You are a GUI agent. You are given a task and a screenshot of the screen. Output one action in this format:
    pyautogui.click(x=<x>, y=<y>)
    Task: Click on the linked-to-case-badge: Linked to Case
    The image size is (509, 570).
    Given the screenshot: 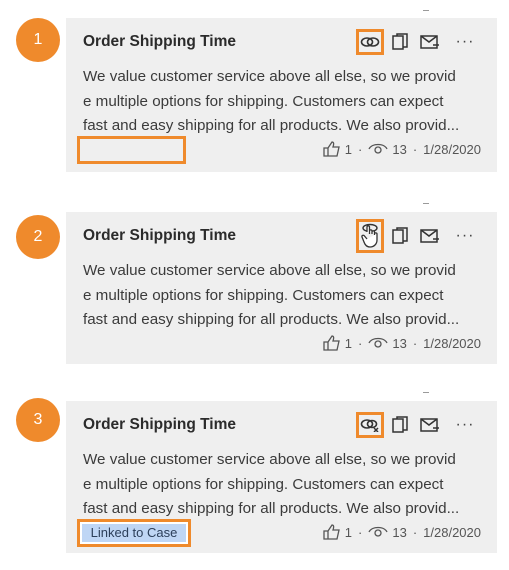 What is the action you would take?
    pyautogui.click(x=134, y=533)
    